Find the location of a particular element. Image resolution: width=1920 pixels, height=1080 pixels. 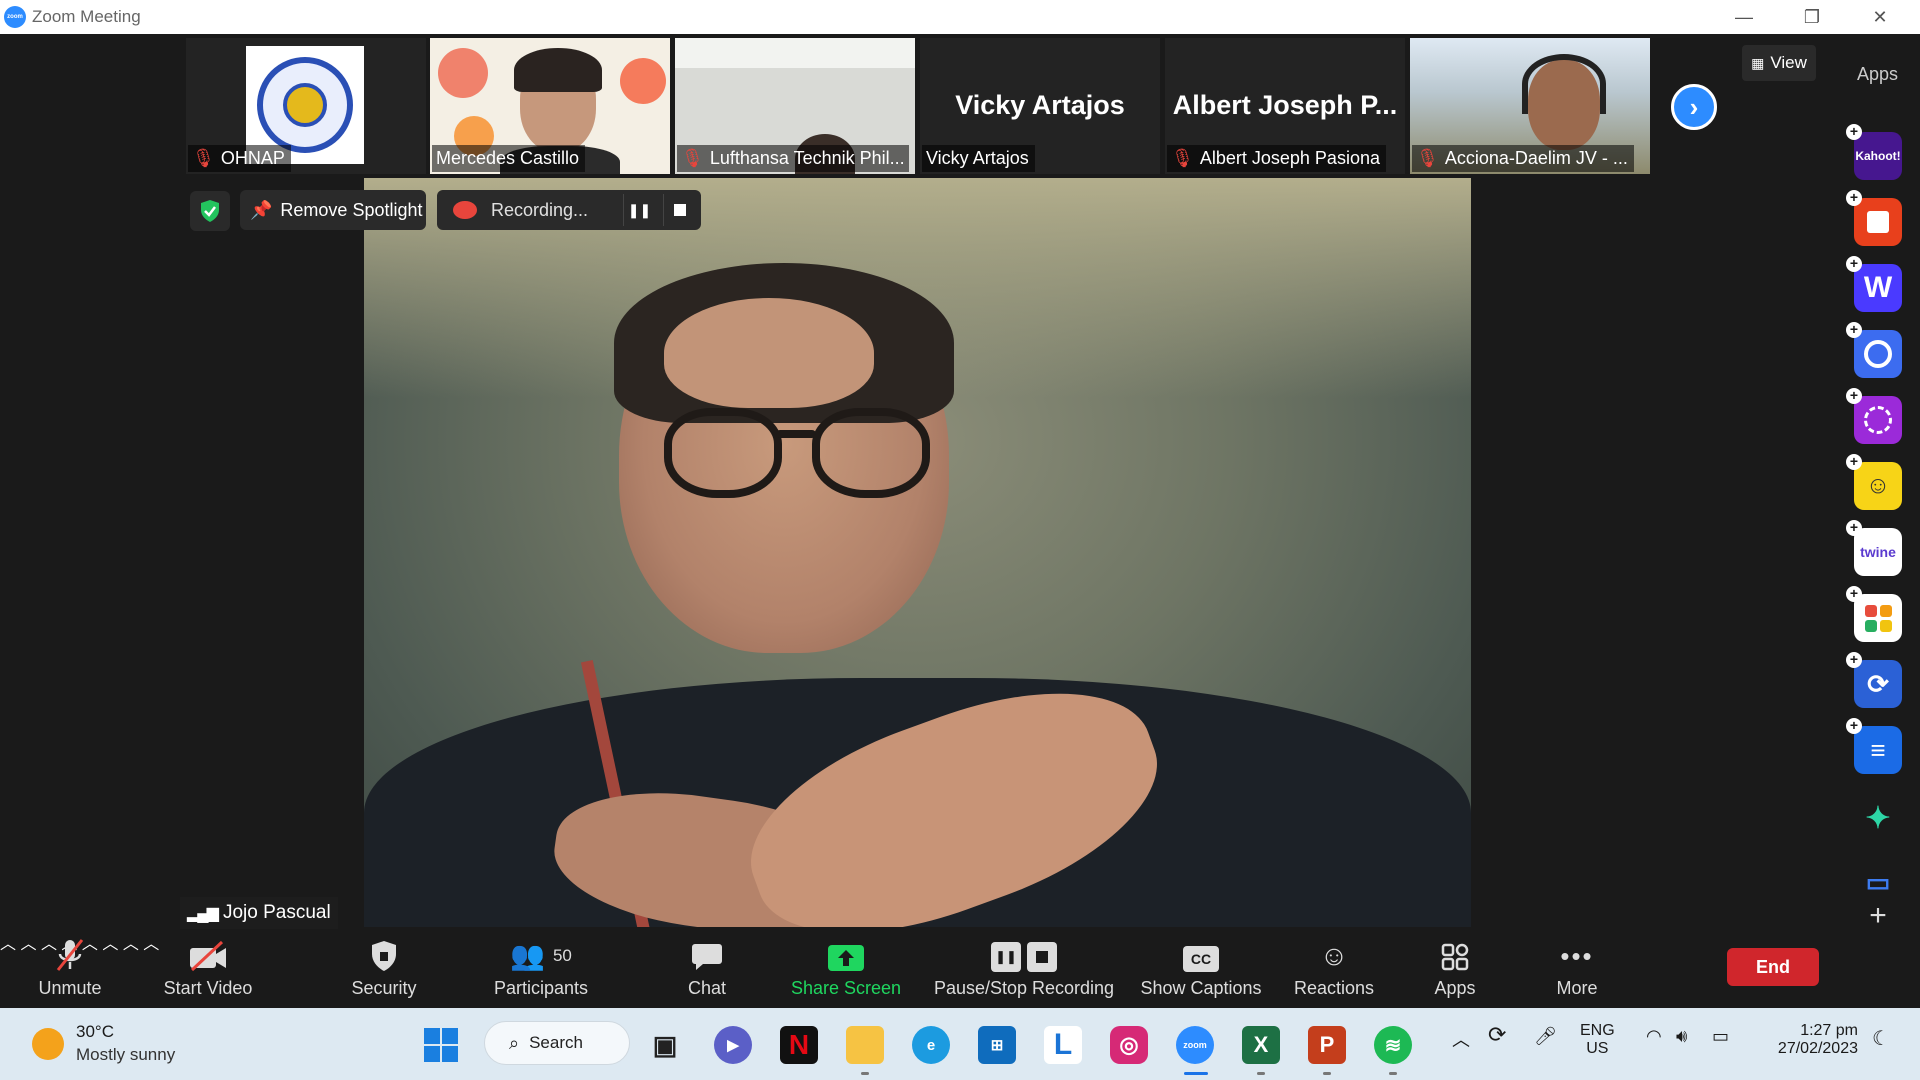

cloud-recording-icon is located at coordinates (465, 210).